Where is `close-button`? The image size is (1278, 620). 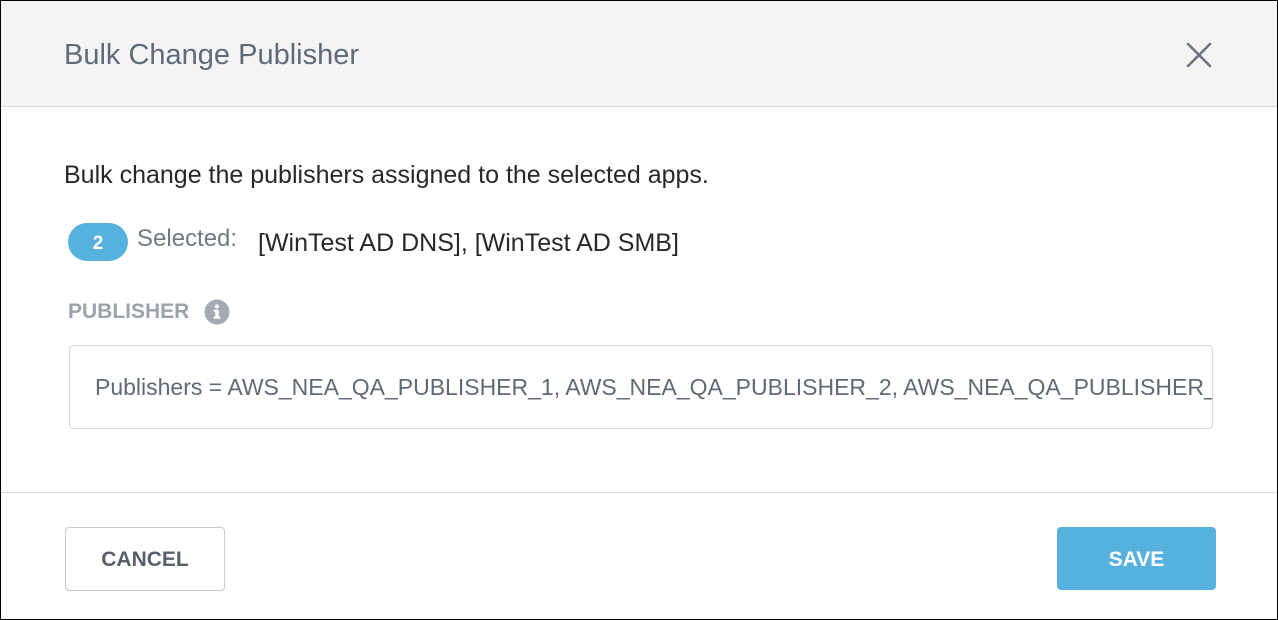
close-button is located at coordinates (1199, 55).